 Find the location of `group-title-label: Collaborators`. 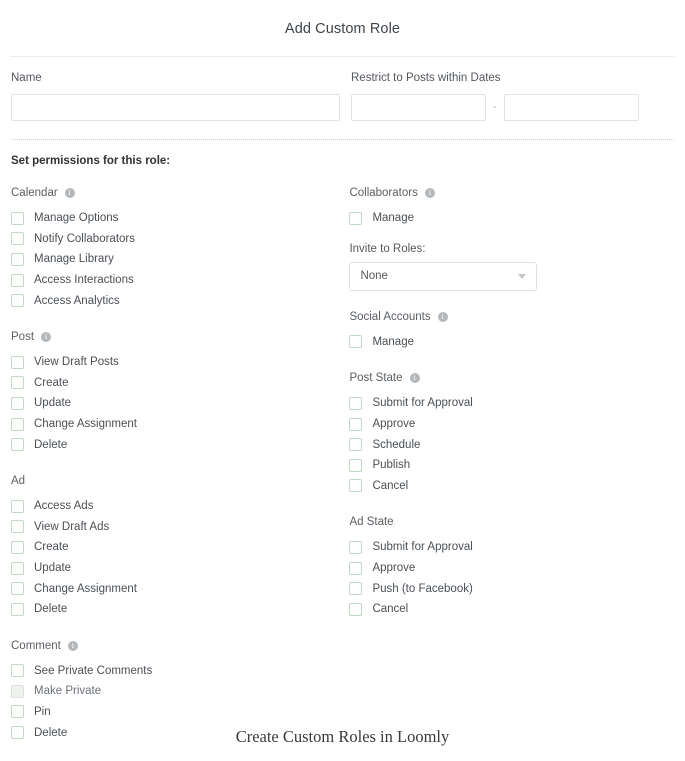

group-title-label: Collaborators is located at coordinates (383, 193).